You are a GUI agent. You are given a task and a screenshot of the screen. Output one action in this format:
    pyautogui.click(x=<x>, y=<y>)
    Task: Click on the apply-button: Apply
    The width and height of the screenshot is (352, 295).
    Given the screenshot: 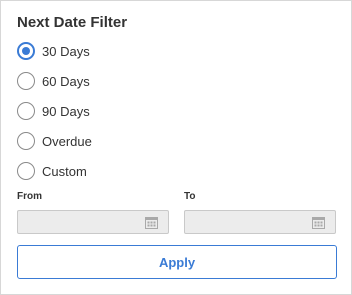 What is the action you would take?
    pyautogui.click(x=177, y=262)
    